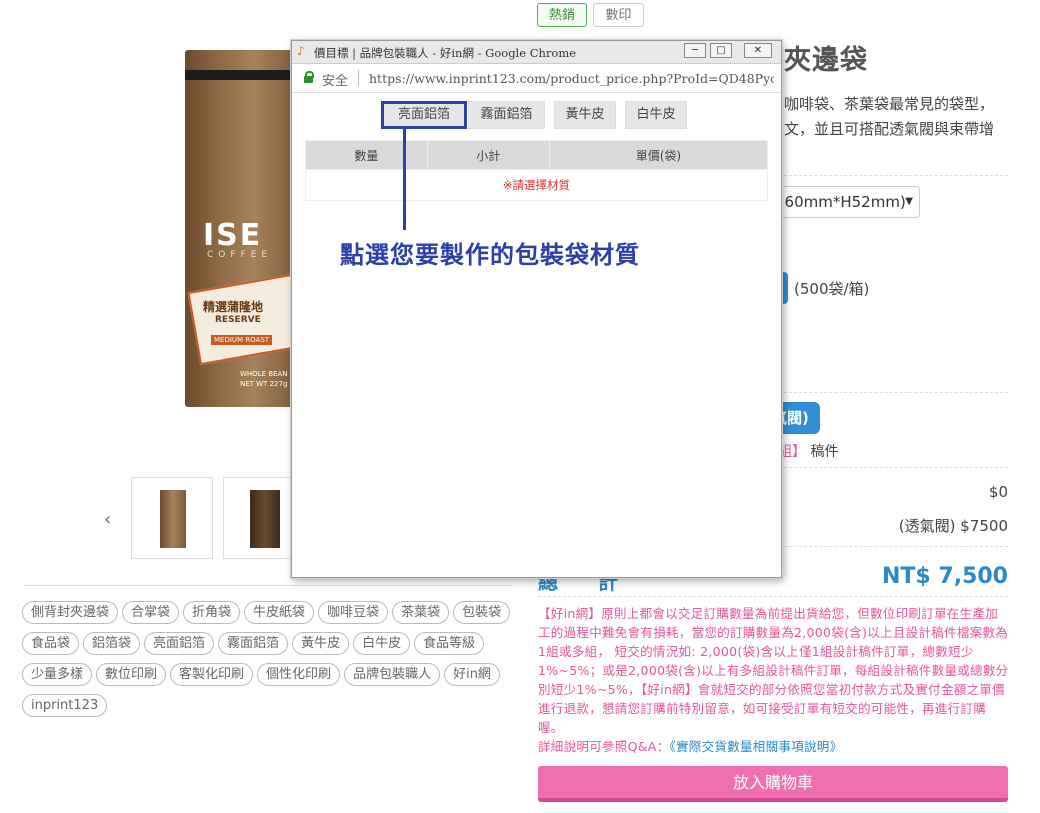  What do you see at coordinates (490, 255) in the screenshot?
I see `callout-text: 點選您要製作的包裝袋材質` at bounding box center [490, 255].